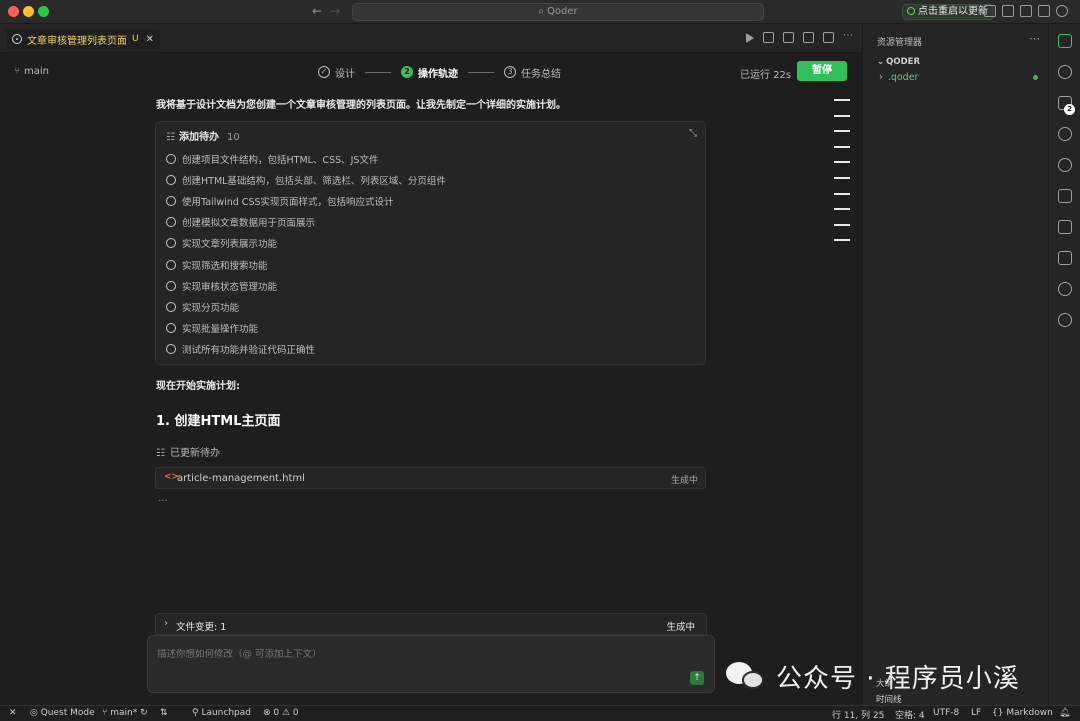 This screenshot has height=721, width=1080. Describe the element at coordinates (438, 74) in the screenshot. I see `step-label: 操作轨迹` at that location.